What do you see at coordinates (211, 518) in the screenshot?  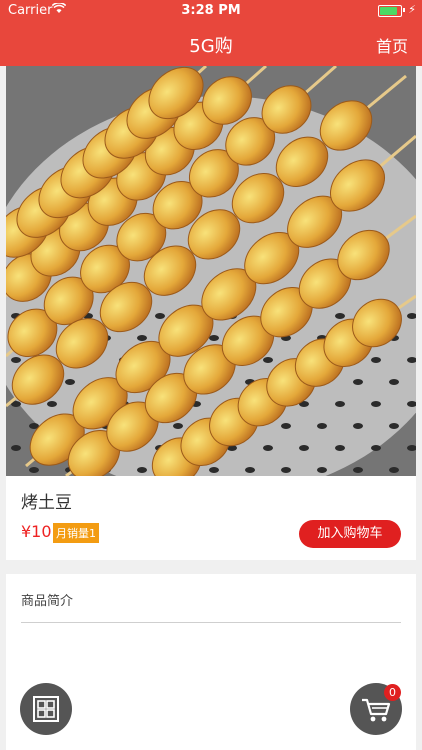 I see `product-card: 烤土豆 ¥10 月销量1 加入购物车` at bounding box center [211, 518].